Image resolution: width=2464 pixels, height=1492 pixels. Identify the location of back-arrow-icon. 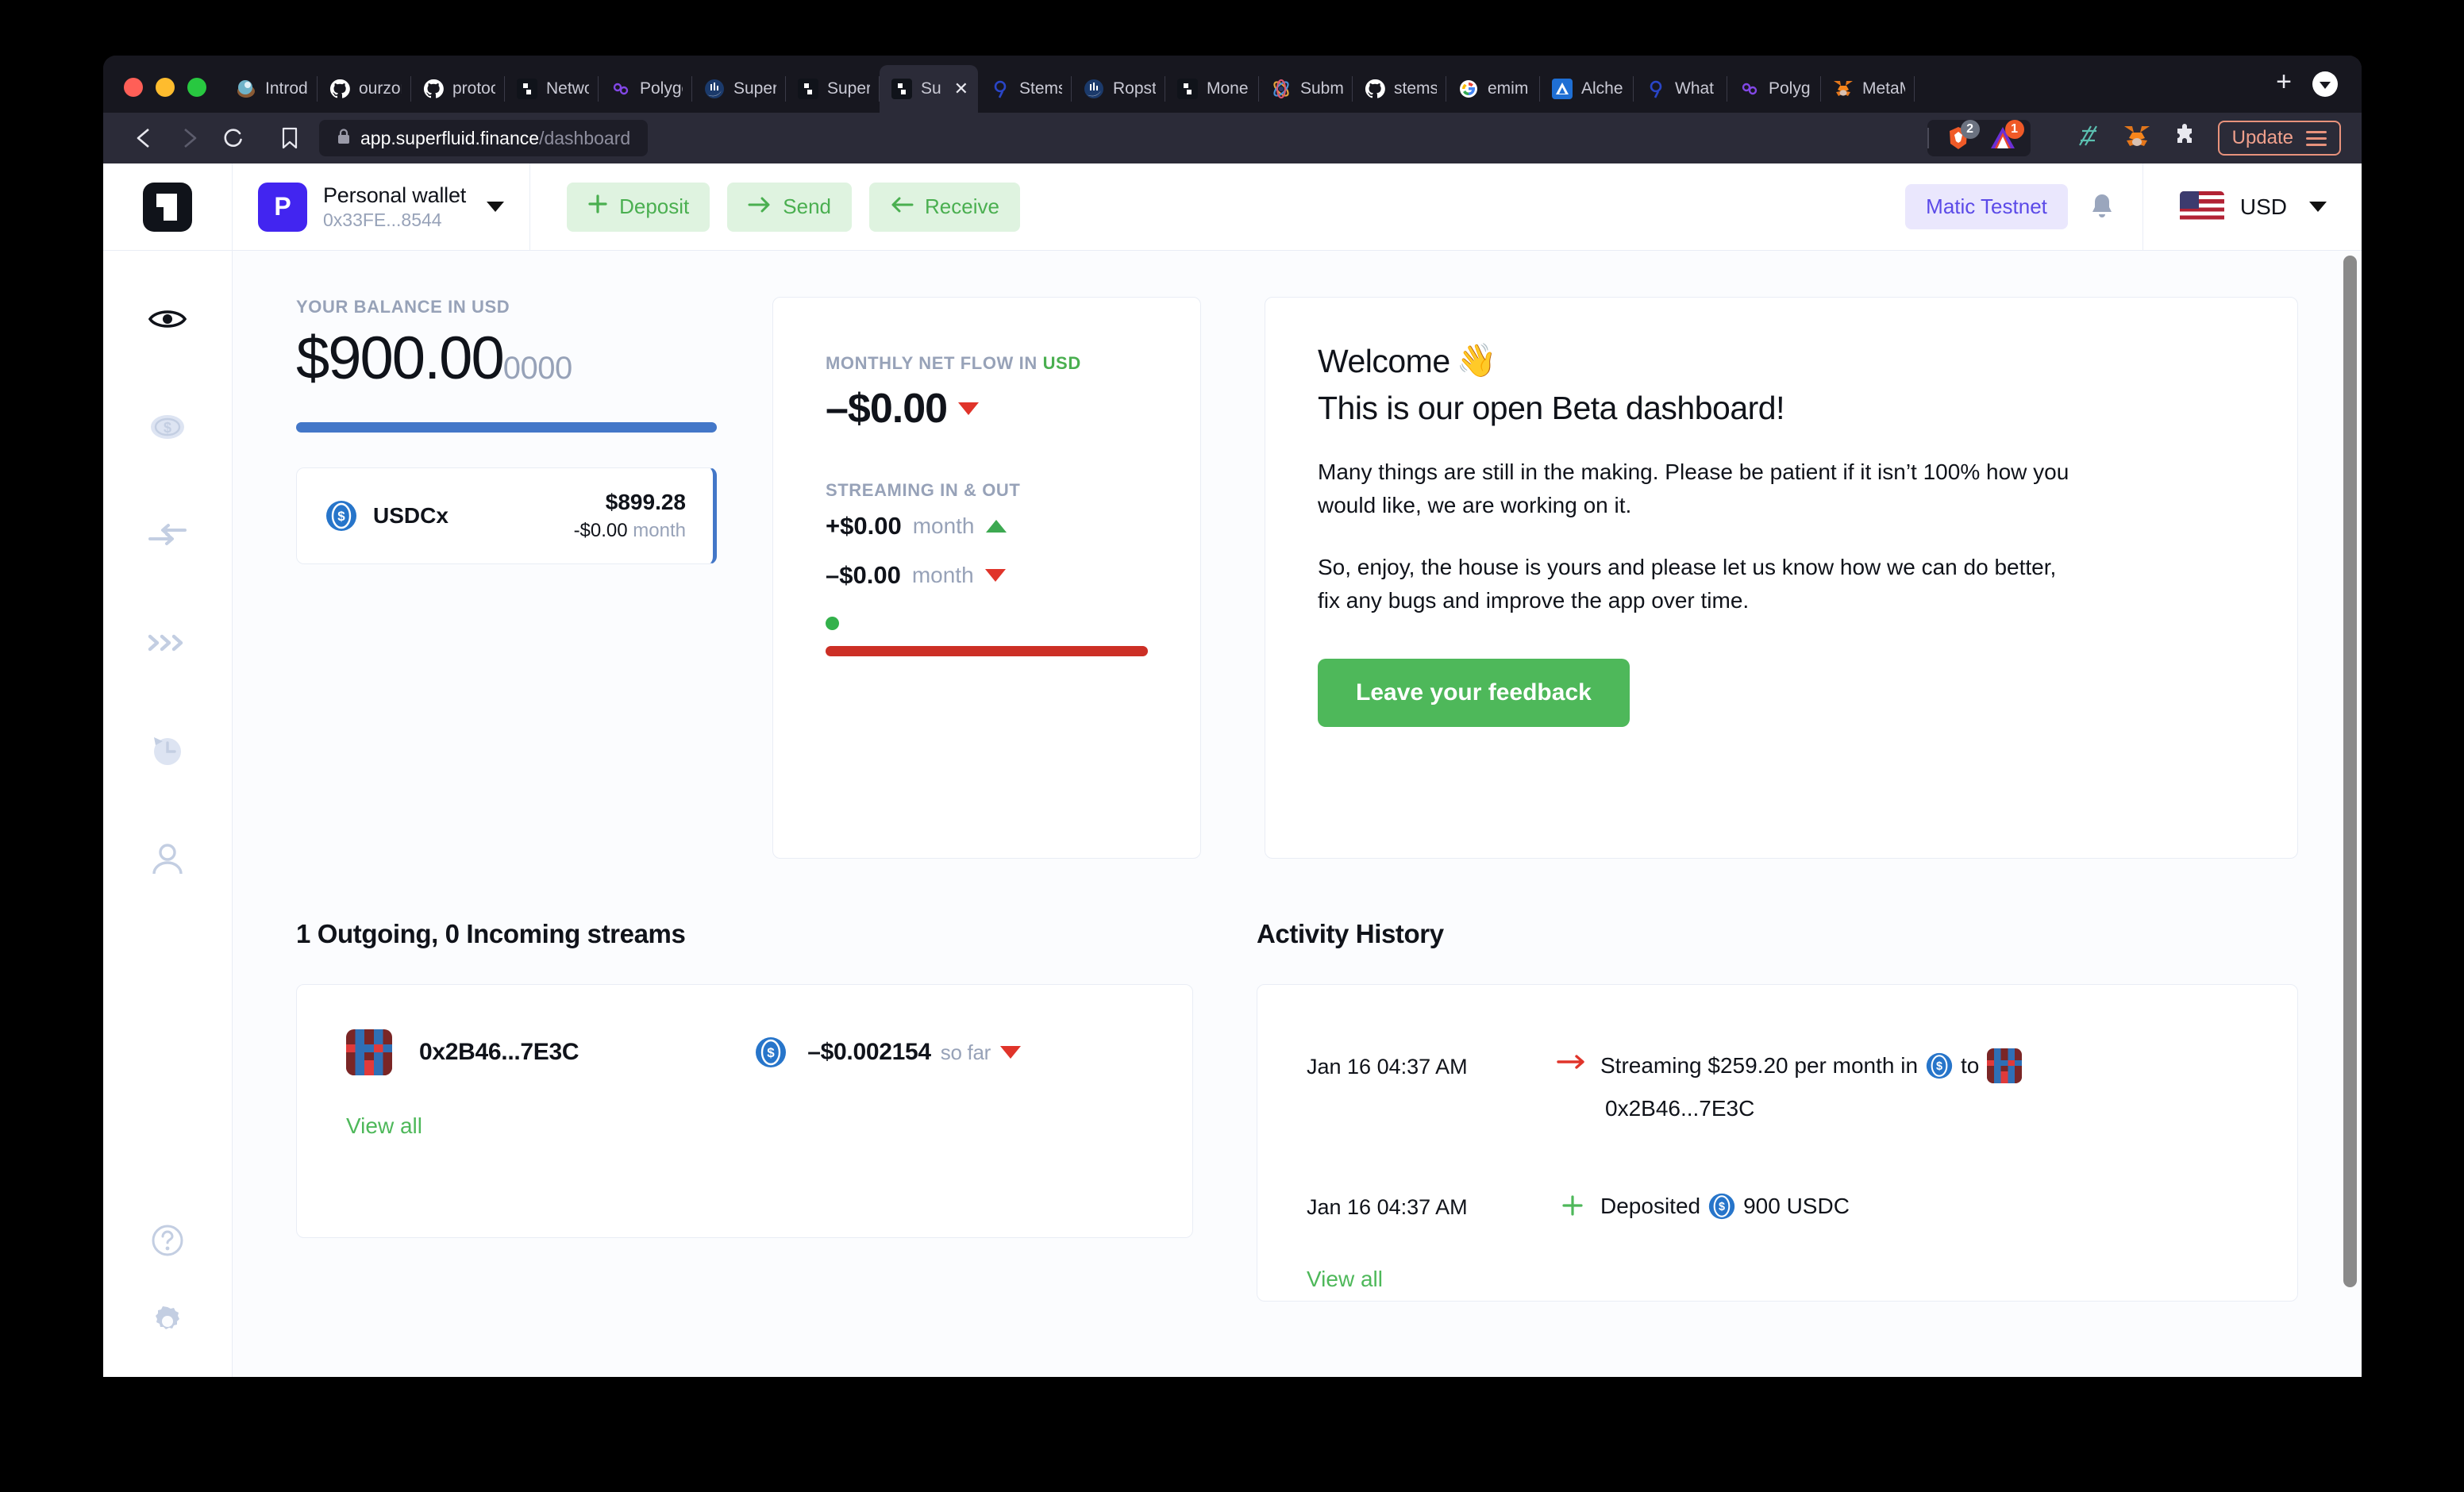
(144, 138).